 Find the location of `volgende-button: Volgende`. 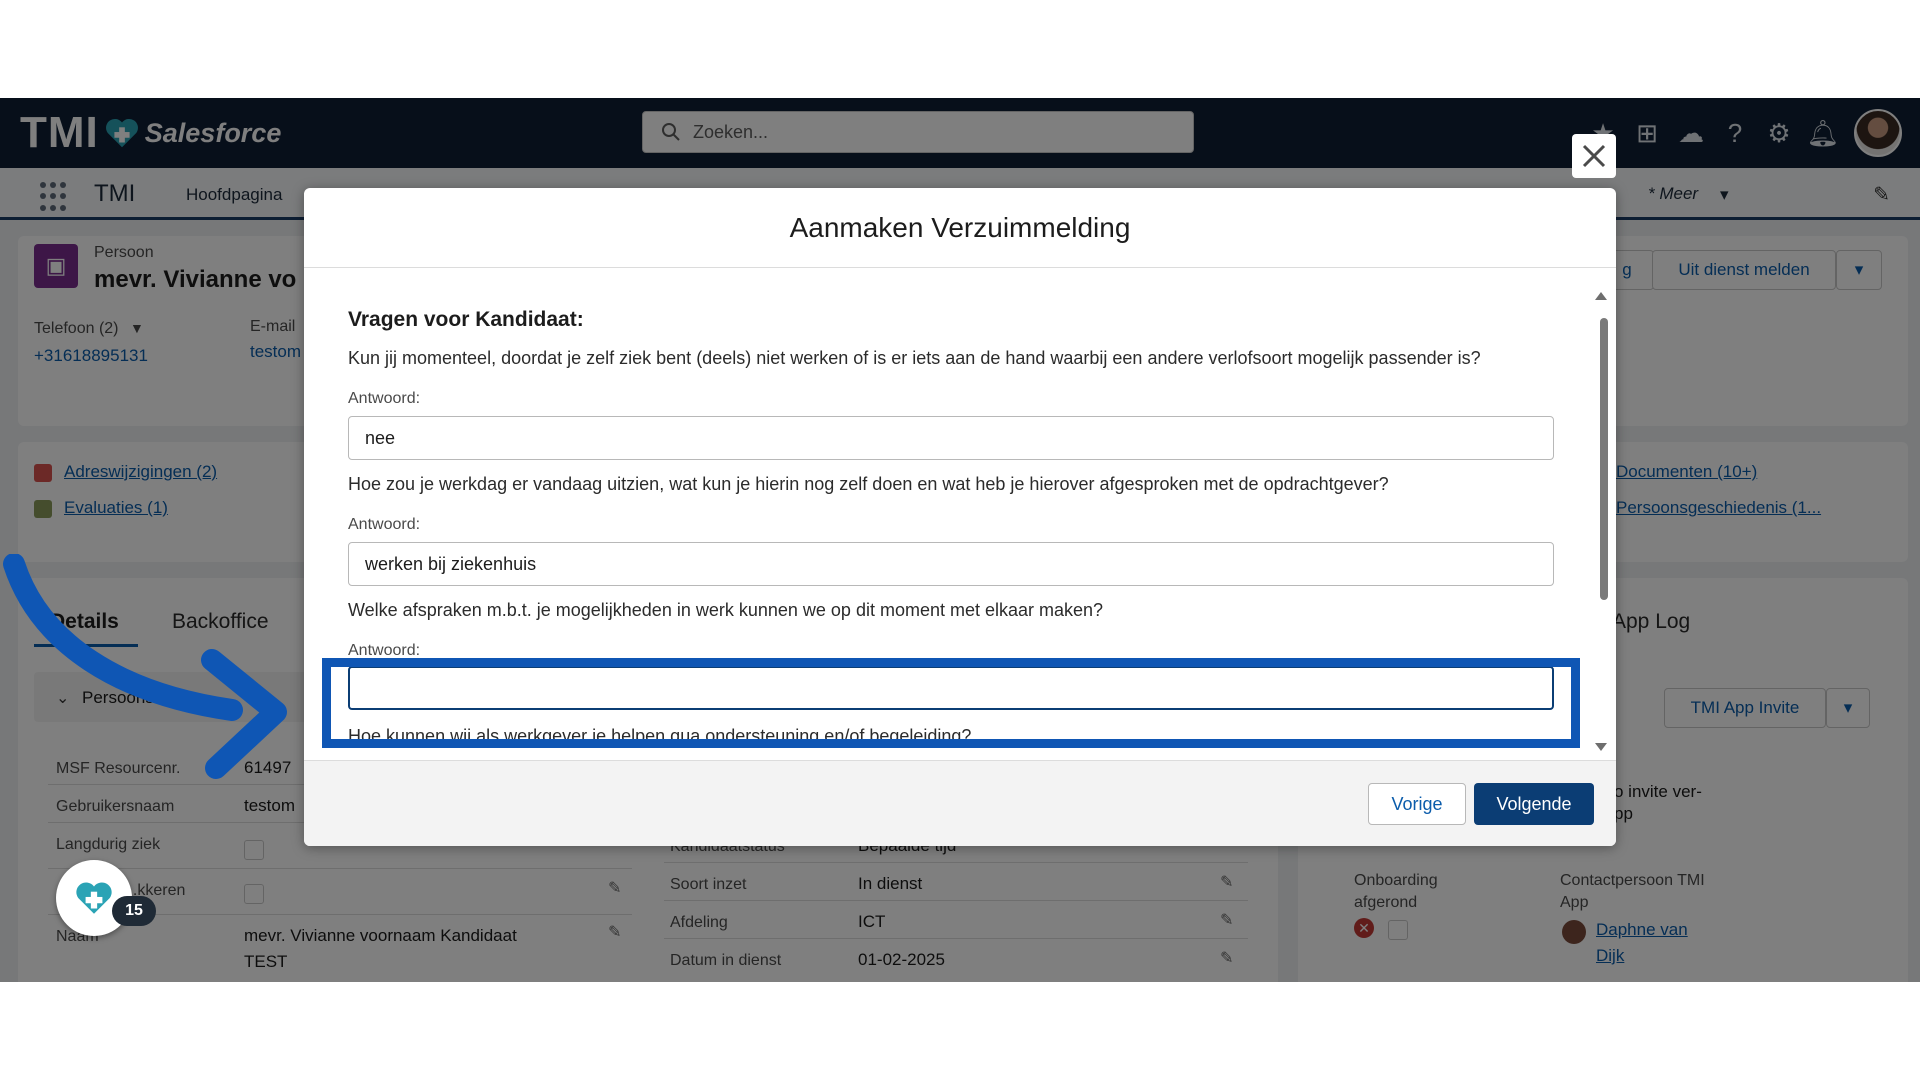

volgende-button: Volgende is located at coordinates (1534, 804).